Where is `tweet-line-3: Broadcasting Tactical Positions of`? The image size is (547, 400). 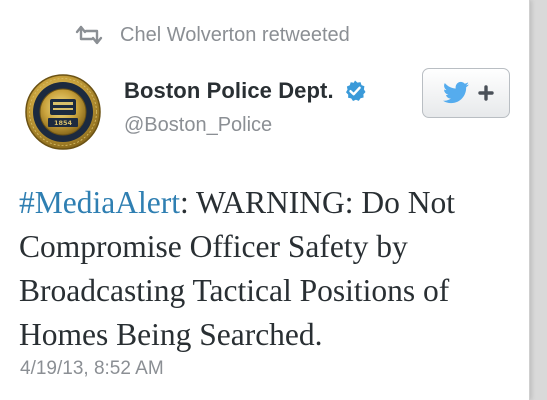 tweet-line-3: Broadcasting Tactical Positions of is located at coordinates (234, 290).